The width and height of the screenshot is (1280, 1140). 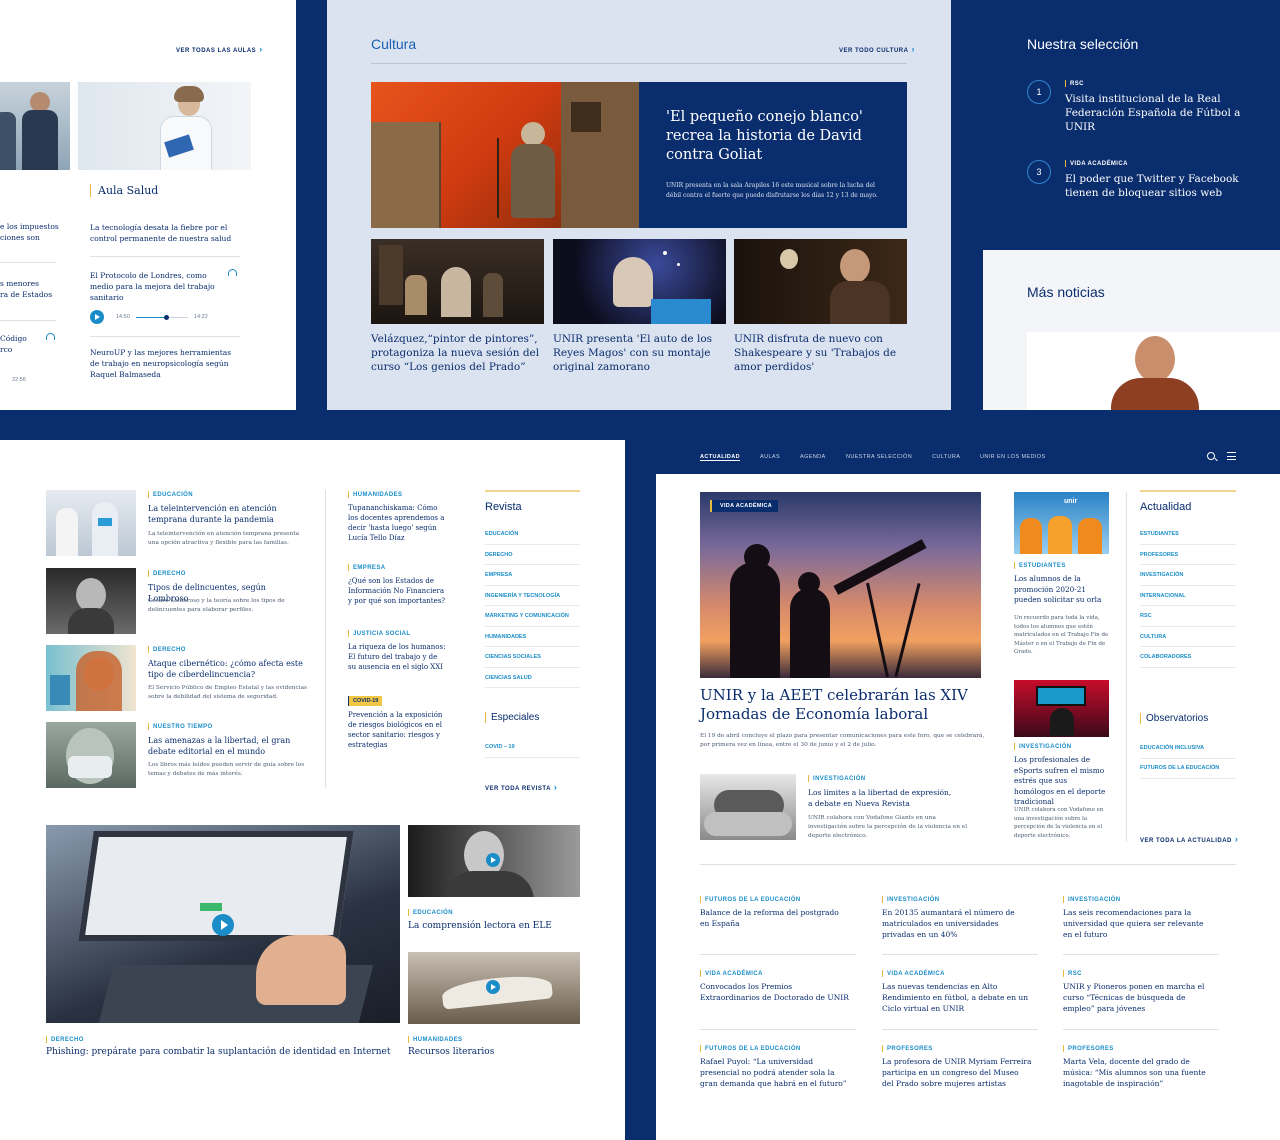 I want to click on reyes-magos-image, so click(x=639, y=281).